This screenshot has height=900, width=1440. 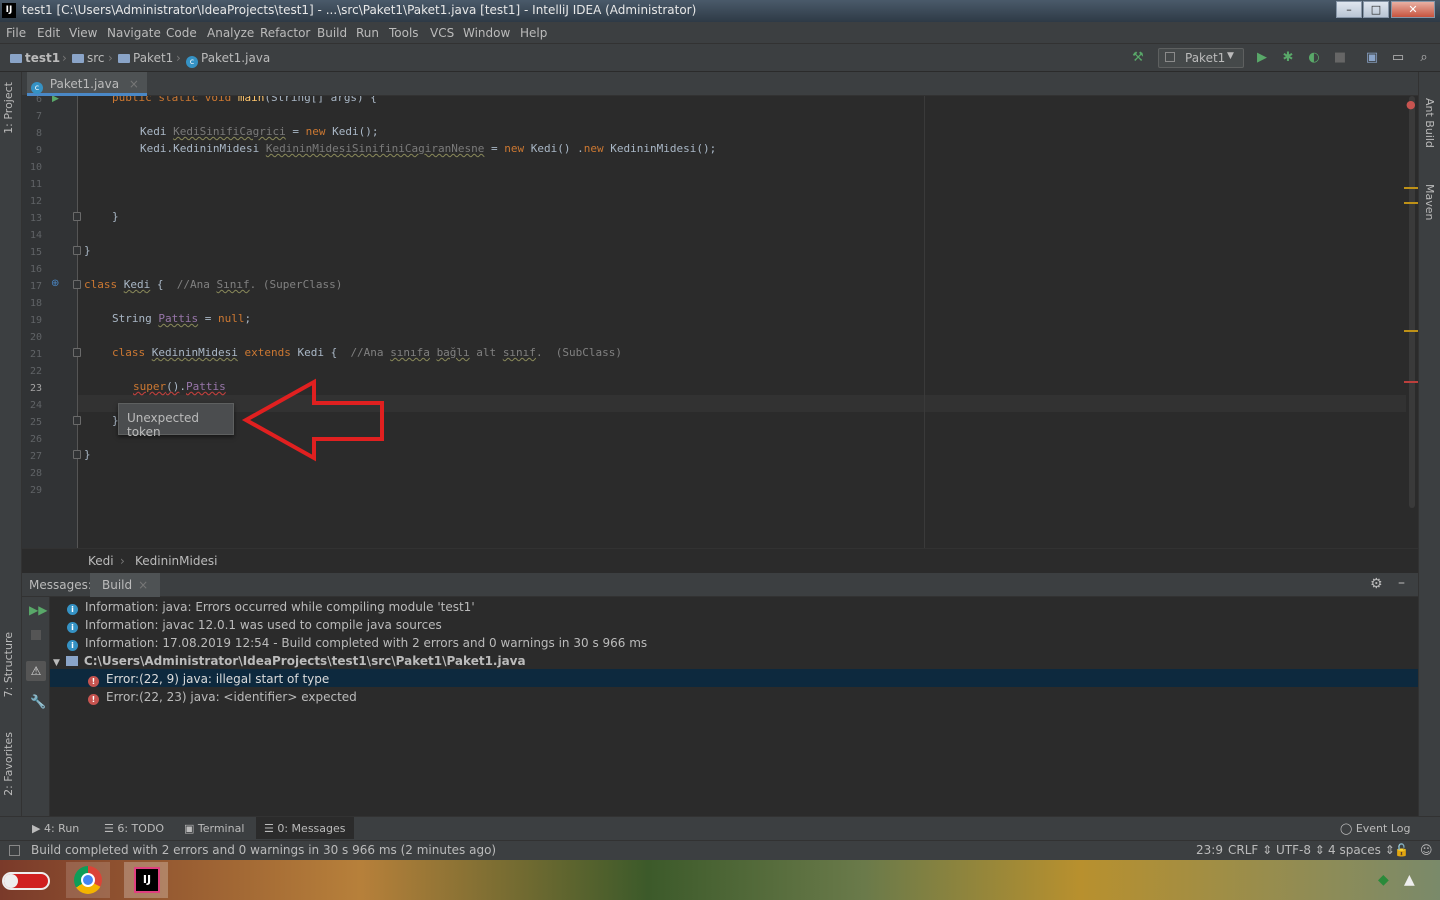 What do you see at coordinates (36, 671) in the screenshot?
I see `warning-filter-icon: ⚠` at bounding box center [36, 671].